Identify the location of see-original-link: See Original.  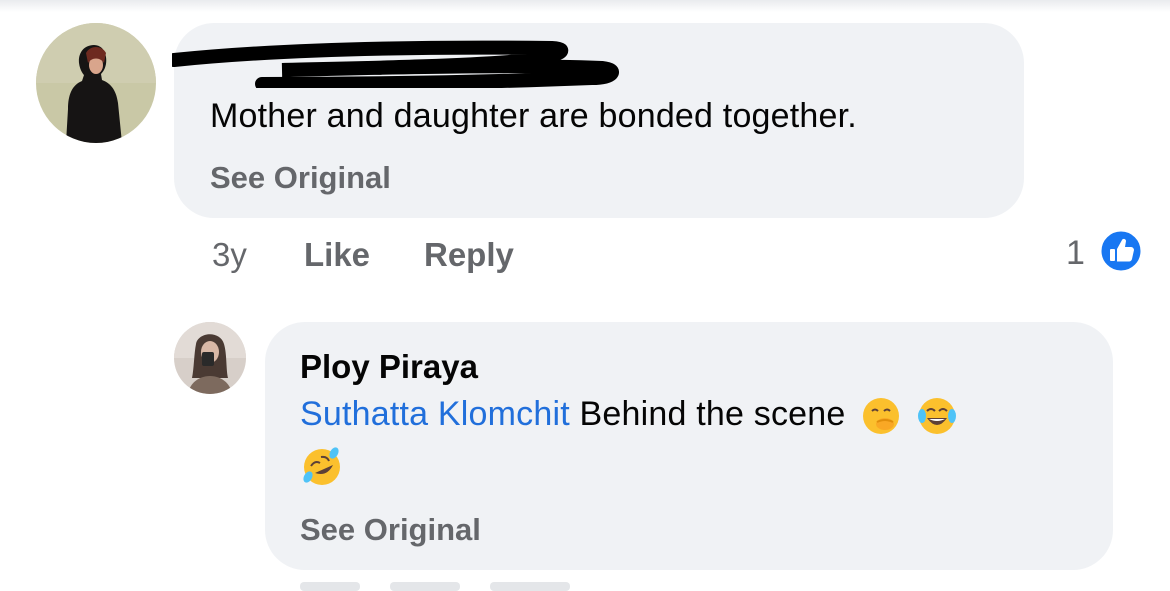
(300, 178).